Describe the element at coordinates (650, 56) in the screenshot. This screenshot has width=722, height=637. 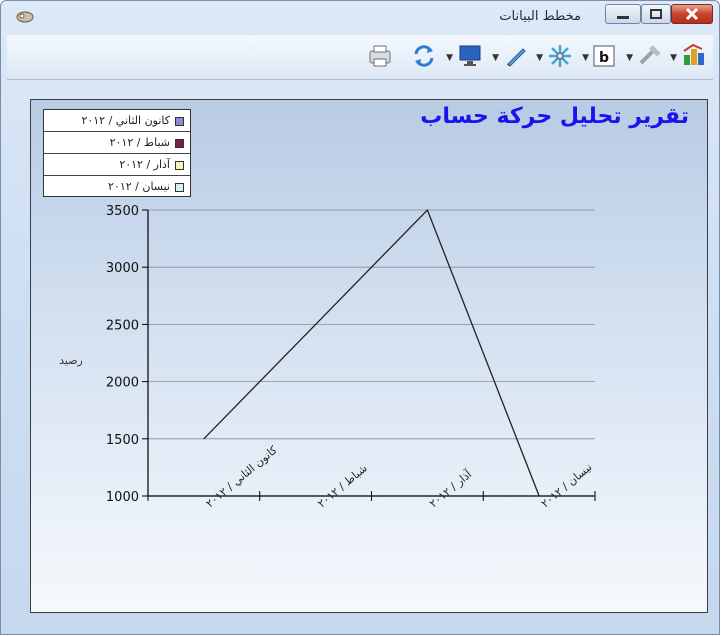
I see `hammer-tool-icon` at that location.